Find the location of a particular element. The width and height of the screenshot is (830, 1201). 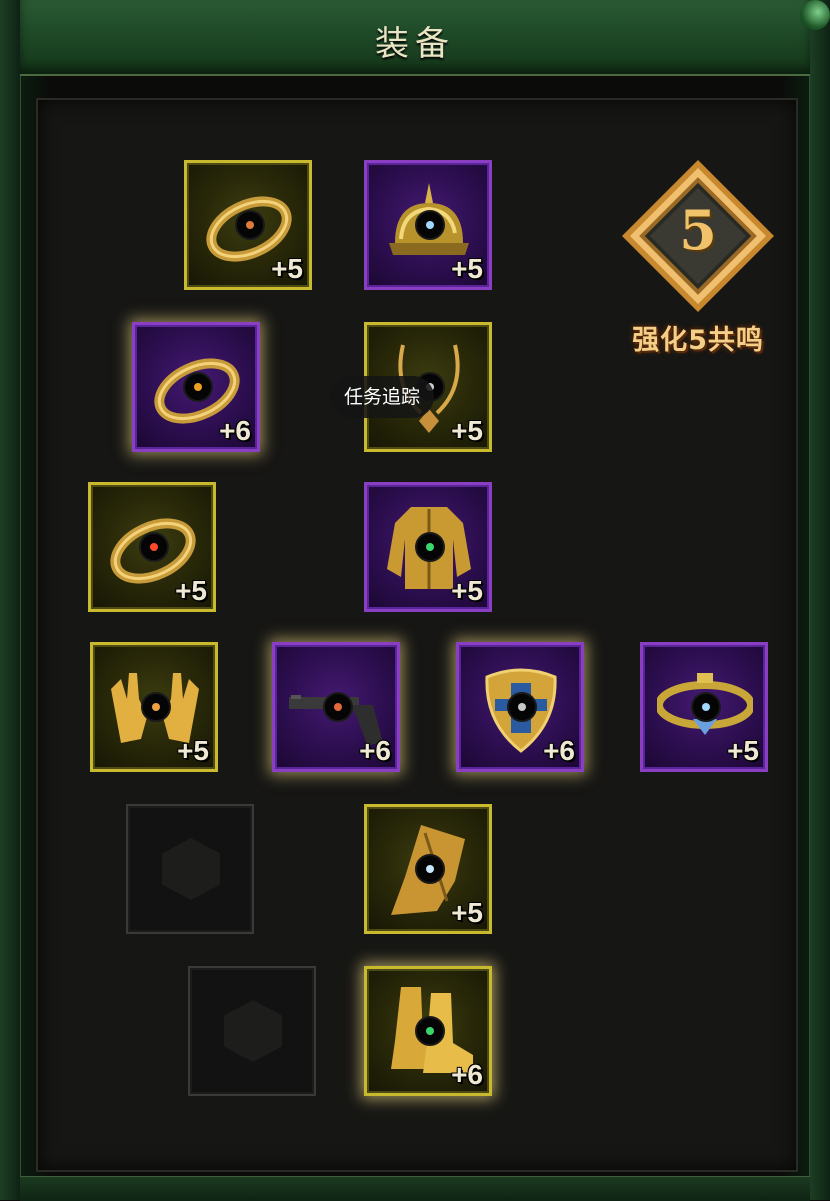

frame-right-border is located at coordinates (819, 600).